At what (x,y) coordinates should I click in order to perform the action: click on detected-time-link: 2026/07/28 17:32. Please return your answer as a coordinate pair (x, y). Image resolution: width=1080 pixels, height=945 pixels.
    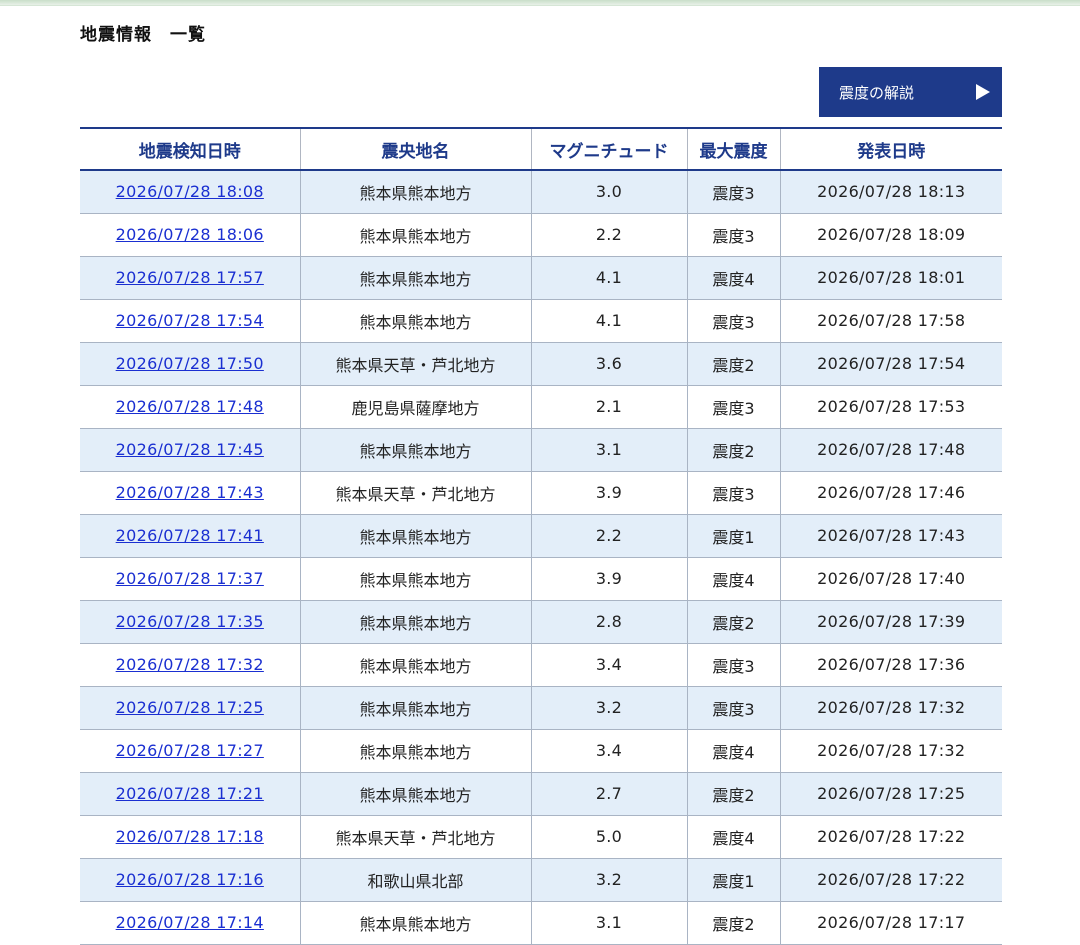
    Looking at the image, I should click on (190, 664).